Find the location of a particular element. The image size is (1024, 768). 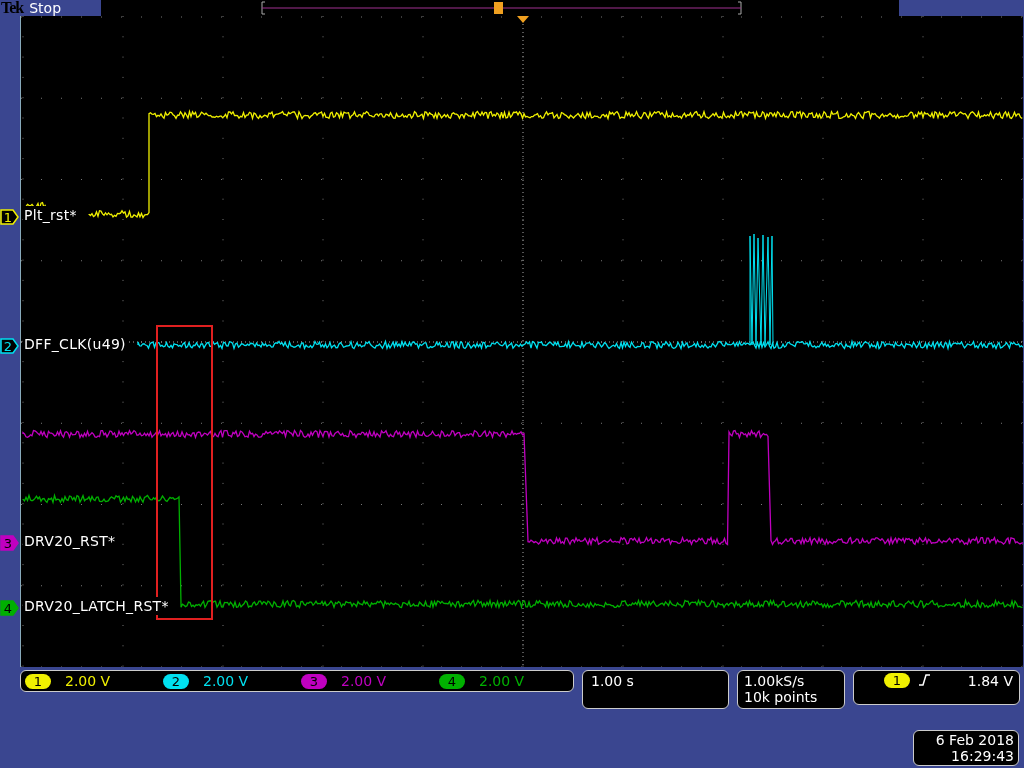

channel-label: Plt_rst* is located at coordinates (50, 215).